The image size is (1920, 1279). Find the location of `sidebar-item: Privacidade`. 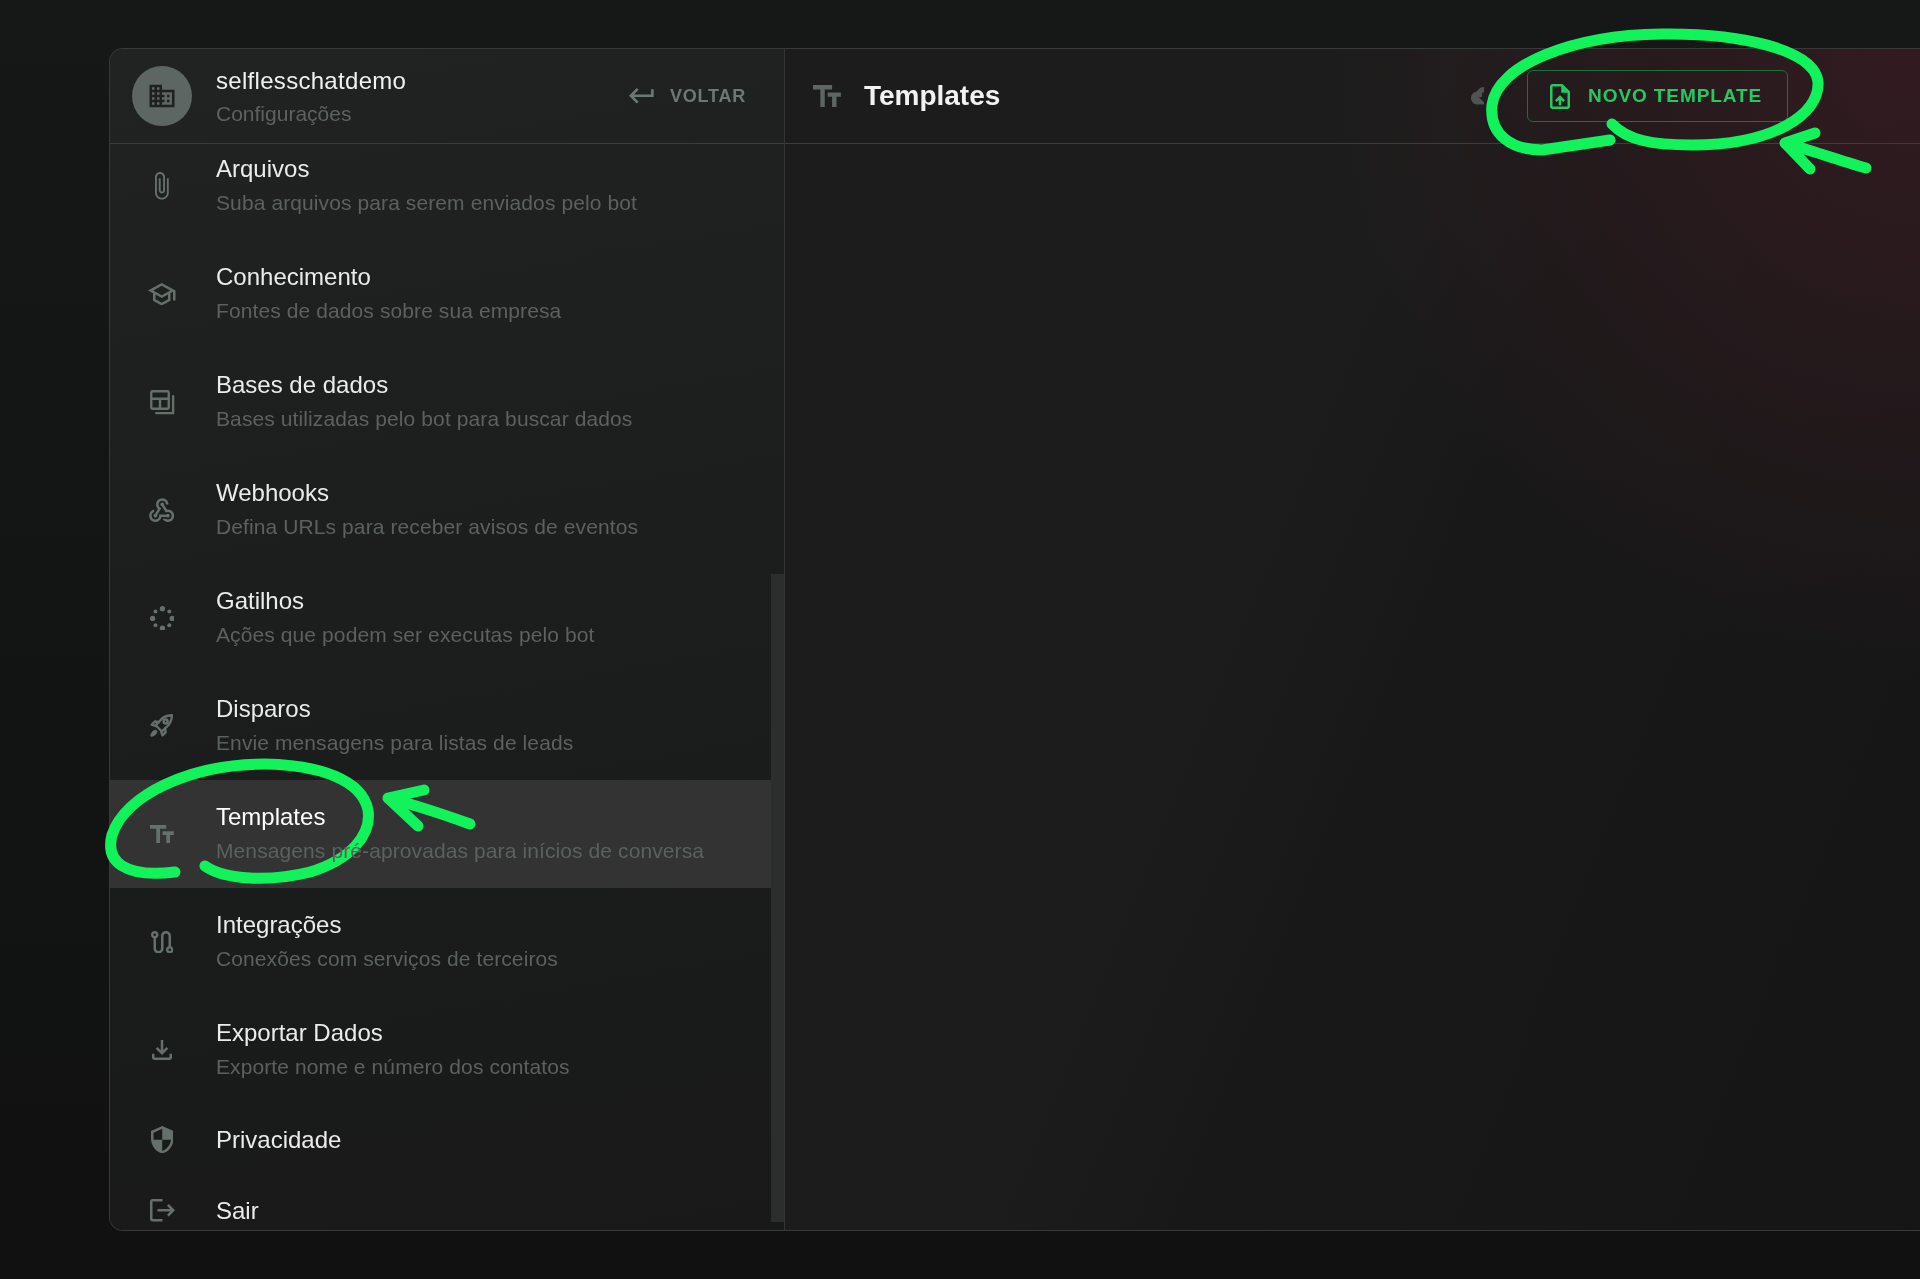

sidebar-item: Privacidade is located at coordinates (440, 1139).